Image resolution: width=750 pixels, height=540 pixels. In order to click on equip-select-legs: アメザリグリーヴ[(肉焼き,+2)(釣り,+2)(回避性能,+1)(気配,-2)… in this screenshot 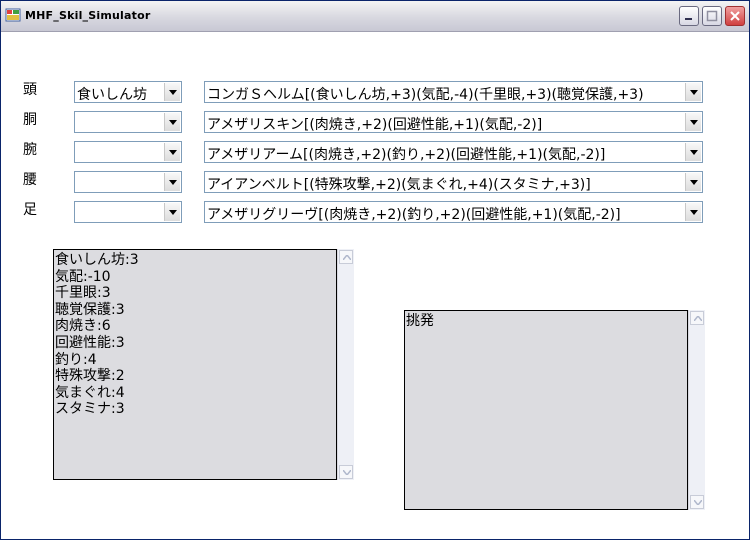, I will do `click(453, 212)`.